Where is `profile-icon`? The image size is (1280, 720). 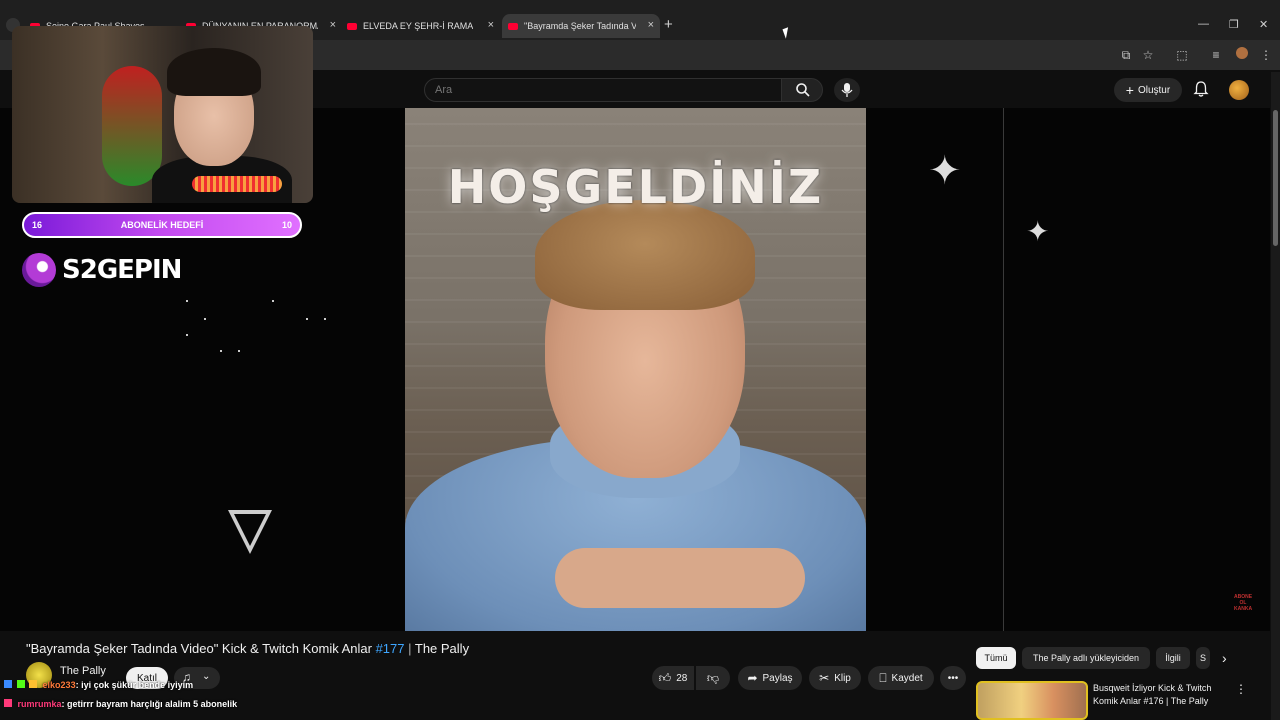
profile-icon is located at coordinates (1242, 55).